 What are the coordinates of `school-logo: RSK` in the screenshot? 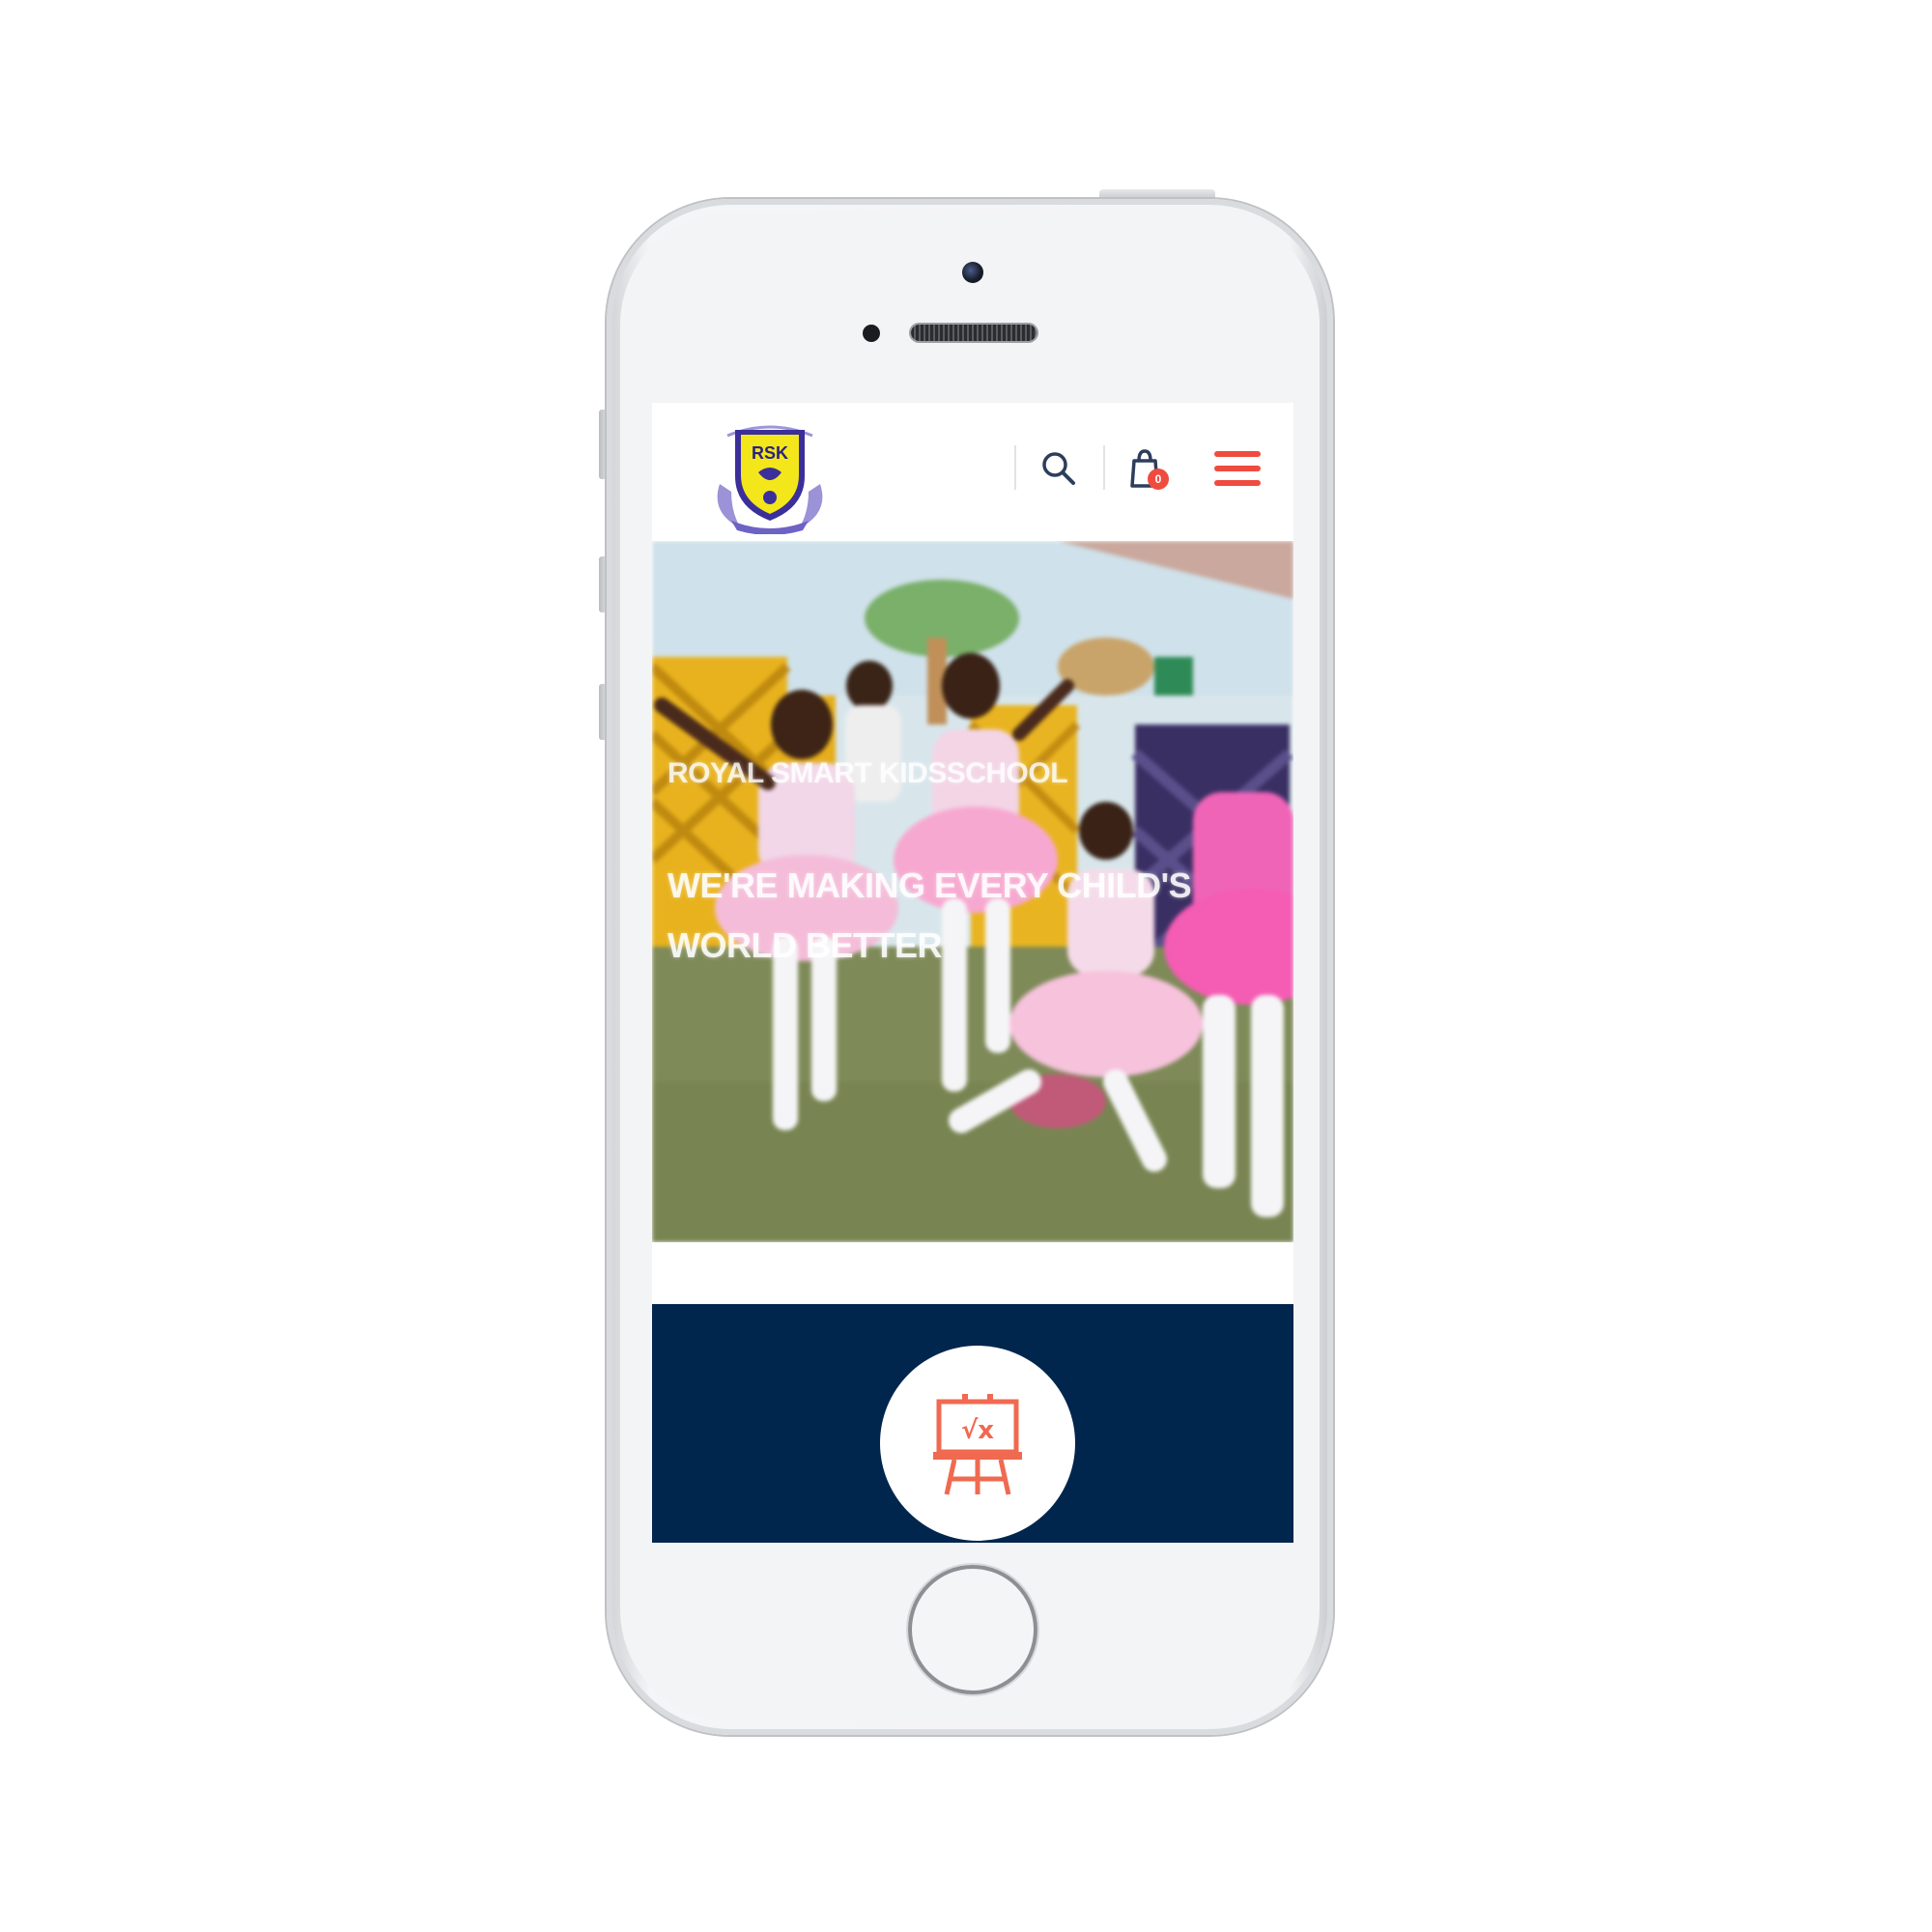 It's located at (770, 475).